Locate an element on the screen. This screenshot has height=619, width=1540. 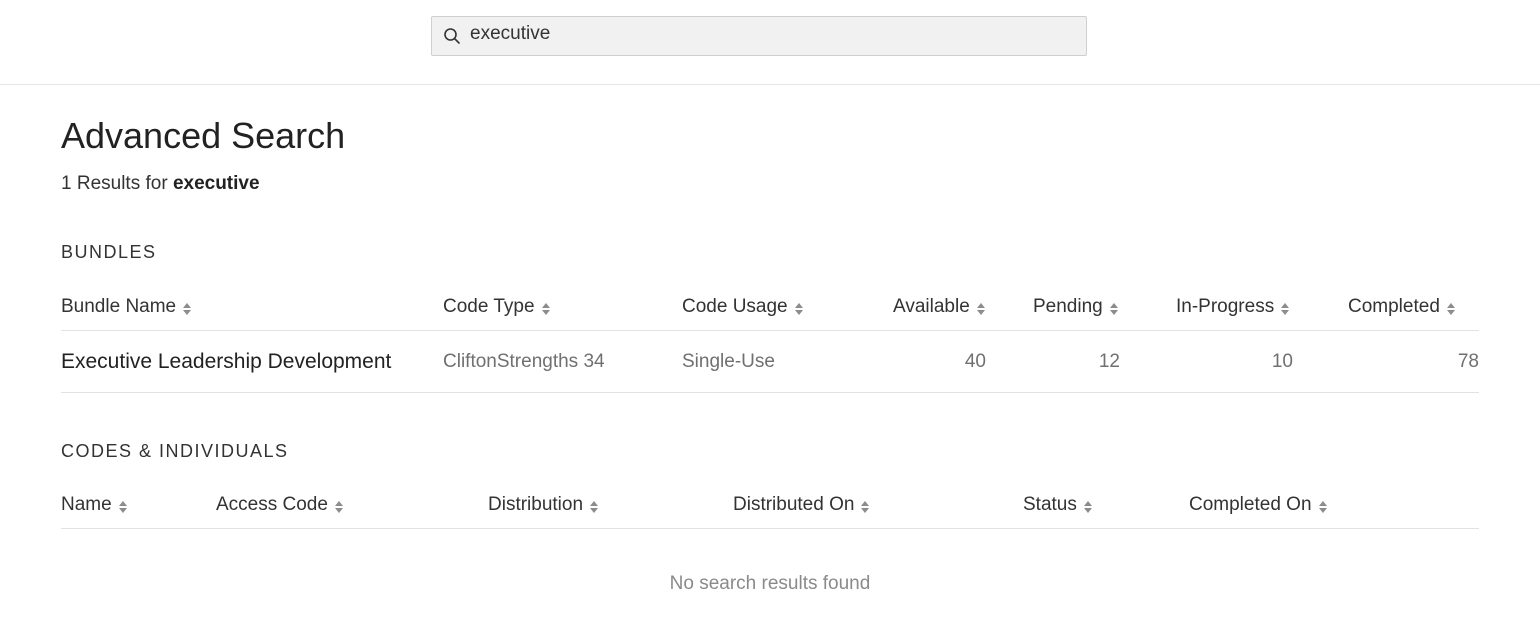
in-progress-cell: 10 is located at coordinates (1282, 361).